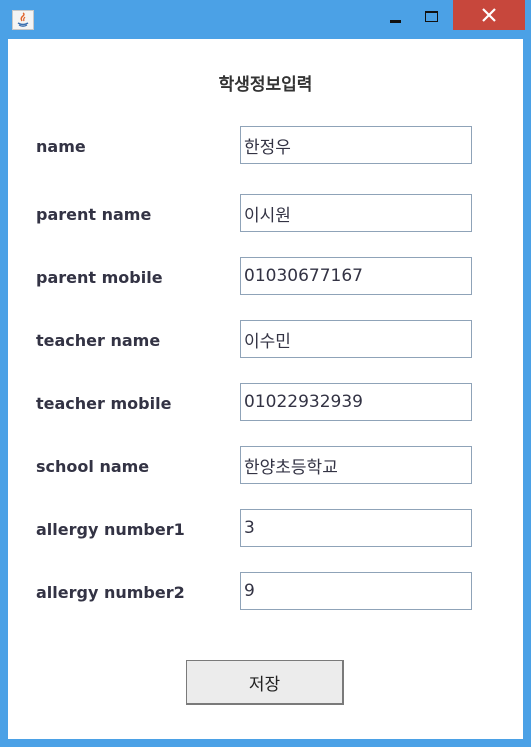 Image resolution: width=531 pixels, height=747 pixels. I want to click on teacher-mobile-input, so click(356, 402).